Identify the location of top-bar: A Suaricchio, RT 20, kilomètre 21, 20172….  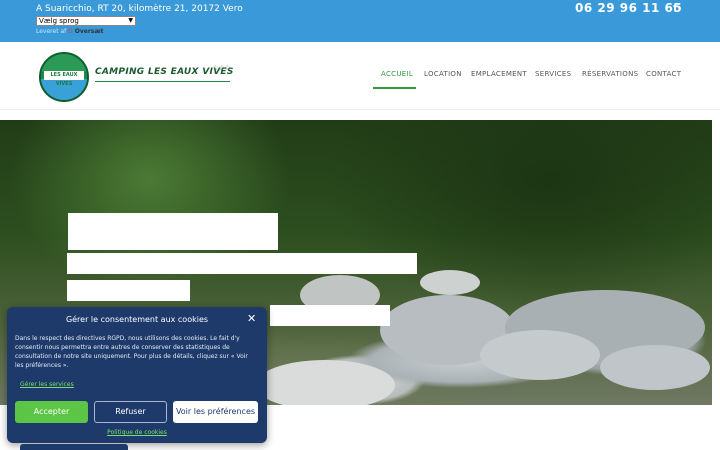
(360, 21).